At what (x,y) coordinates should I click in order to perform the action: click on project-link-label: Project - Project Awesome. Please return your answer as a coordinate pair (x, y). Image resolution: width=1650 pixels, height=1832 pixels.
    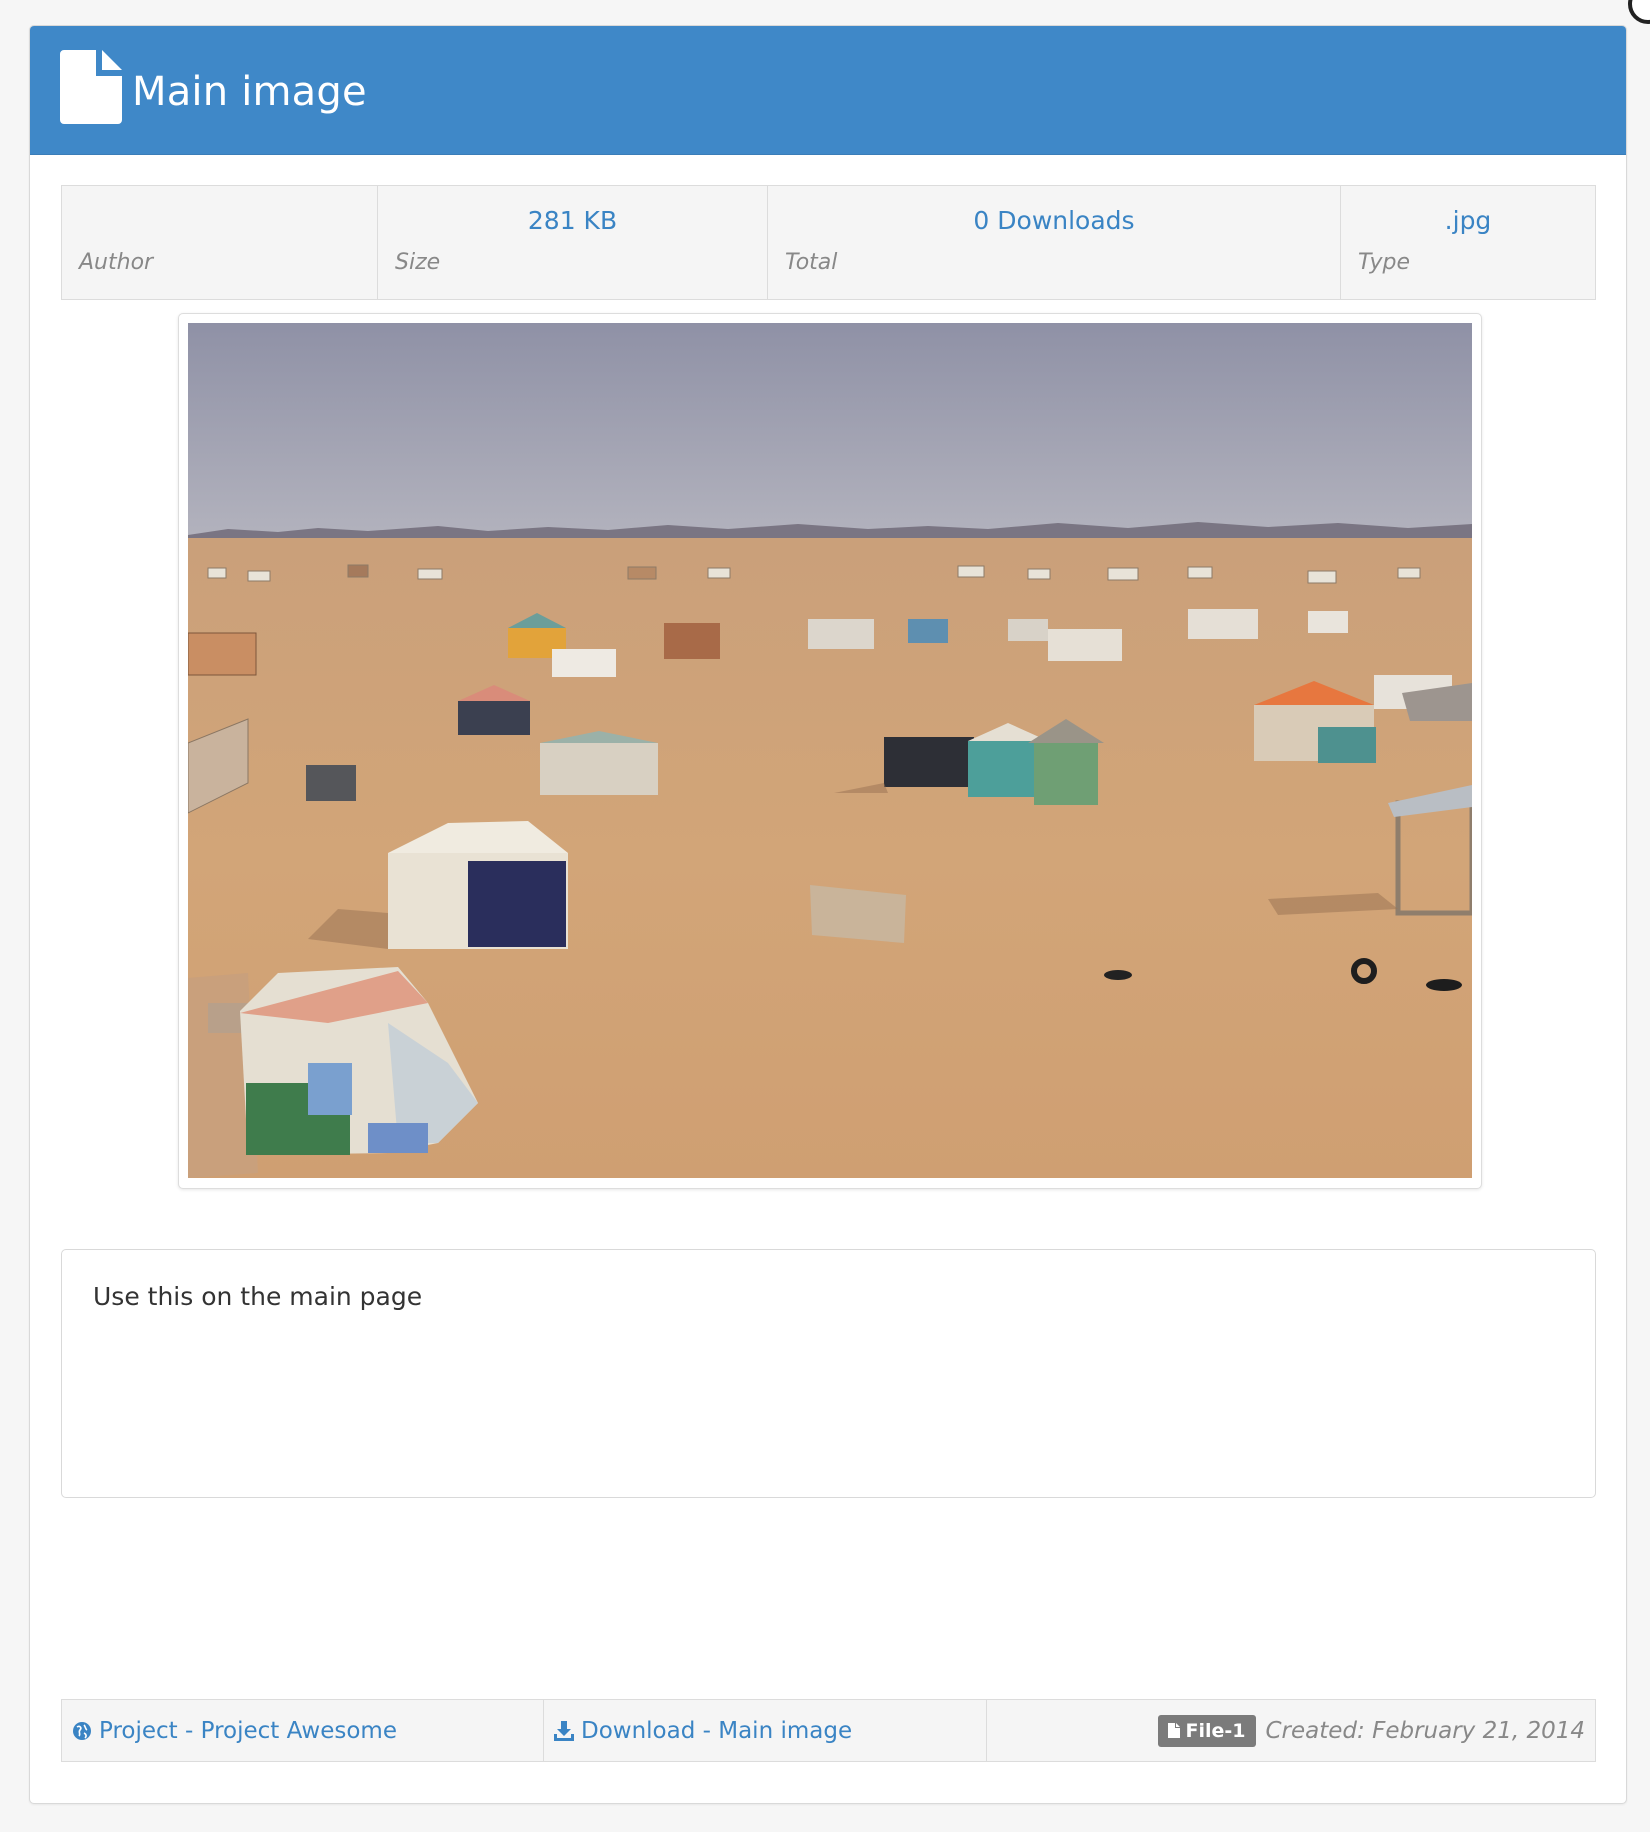
    Looking at the image, I should click on (248, 1730).